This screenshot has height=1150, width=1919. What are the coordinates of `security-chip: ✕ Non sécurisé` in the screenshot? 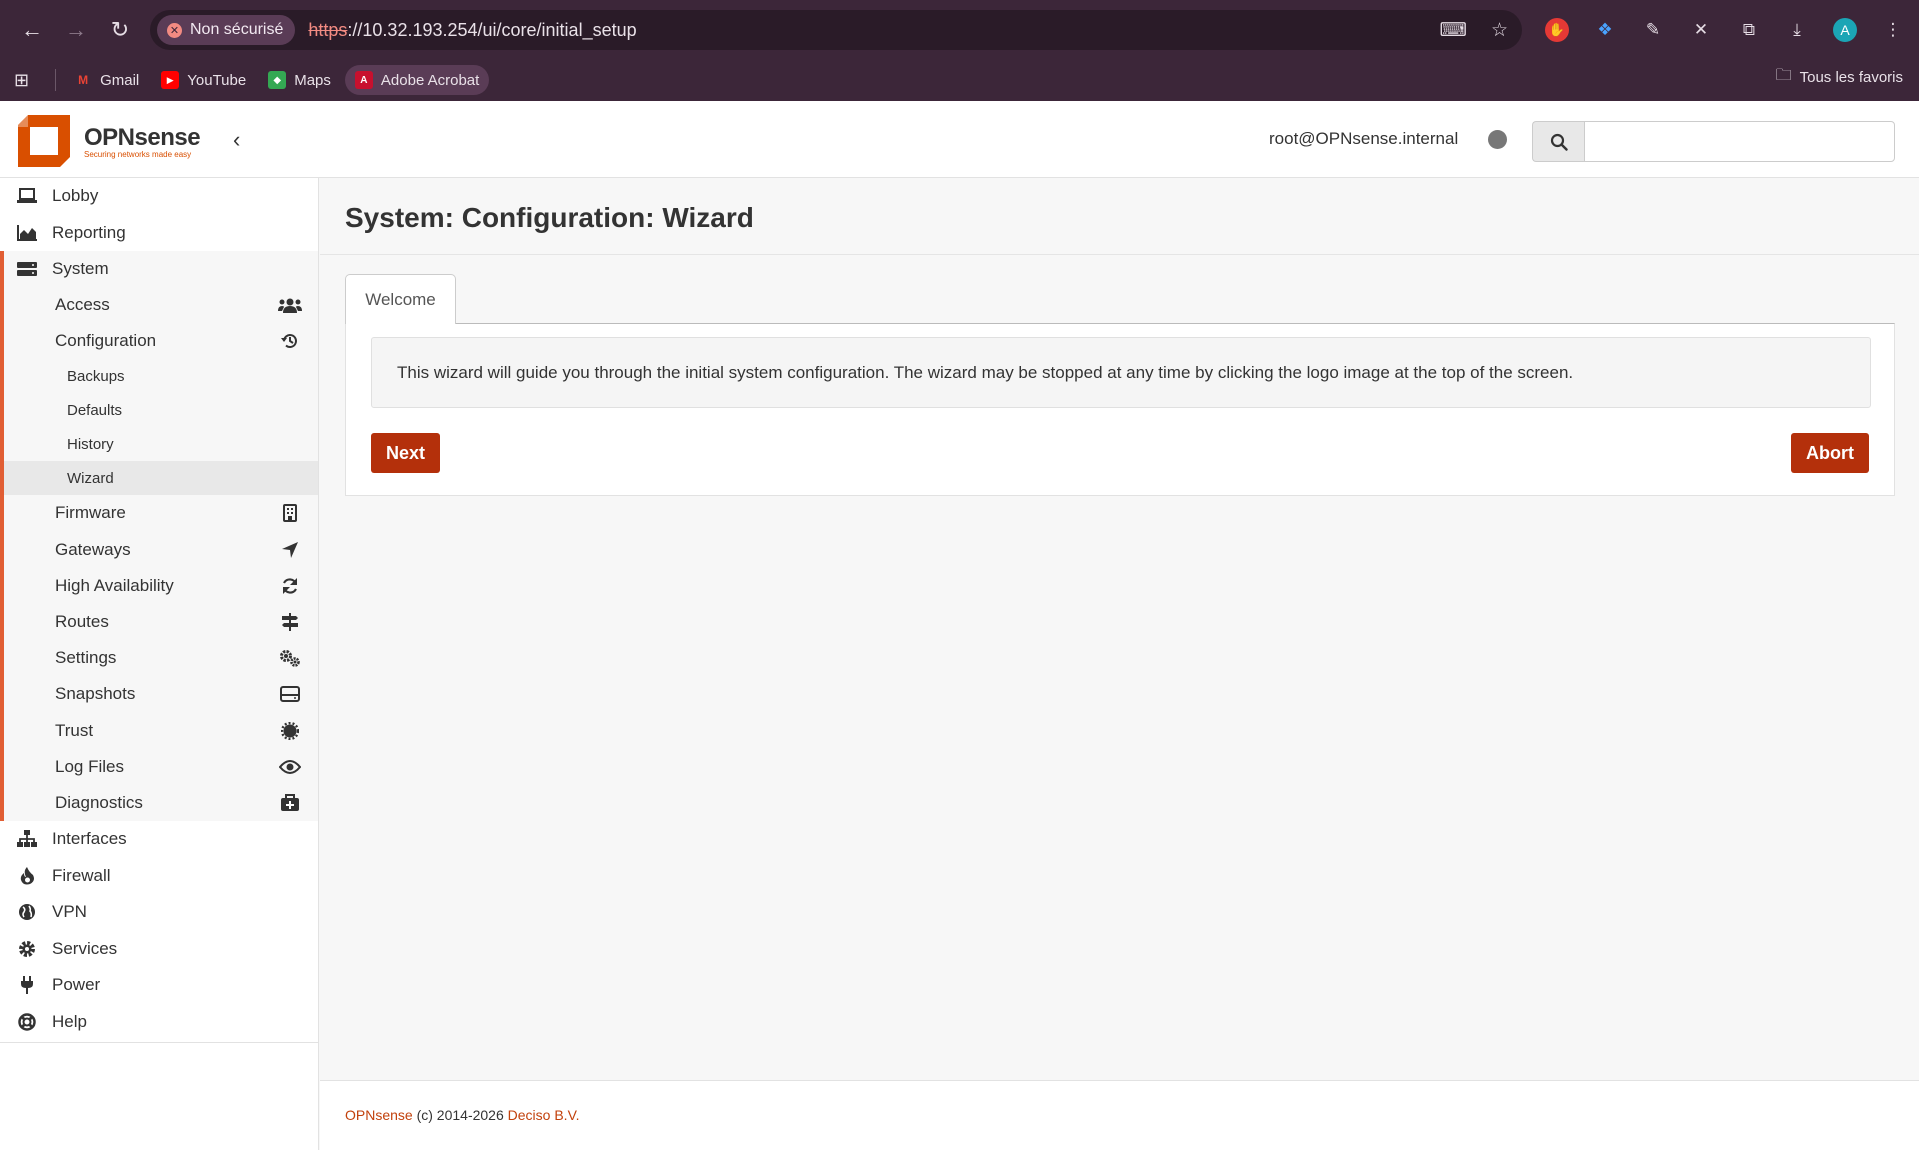 It's located at (226, 30).